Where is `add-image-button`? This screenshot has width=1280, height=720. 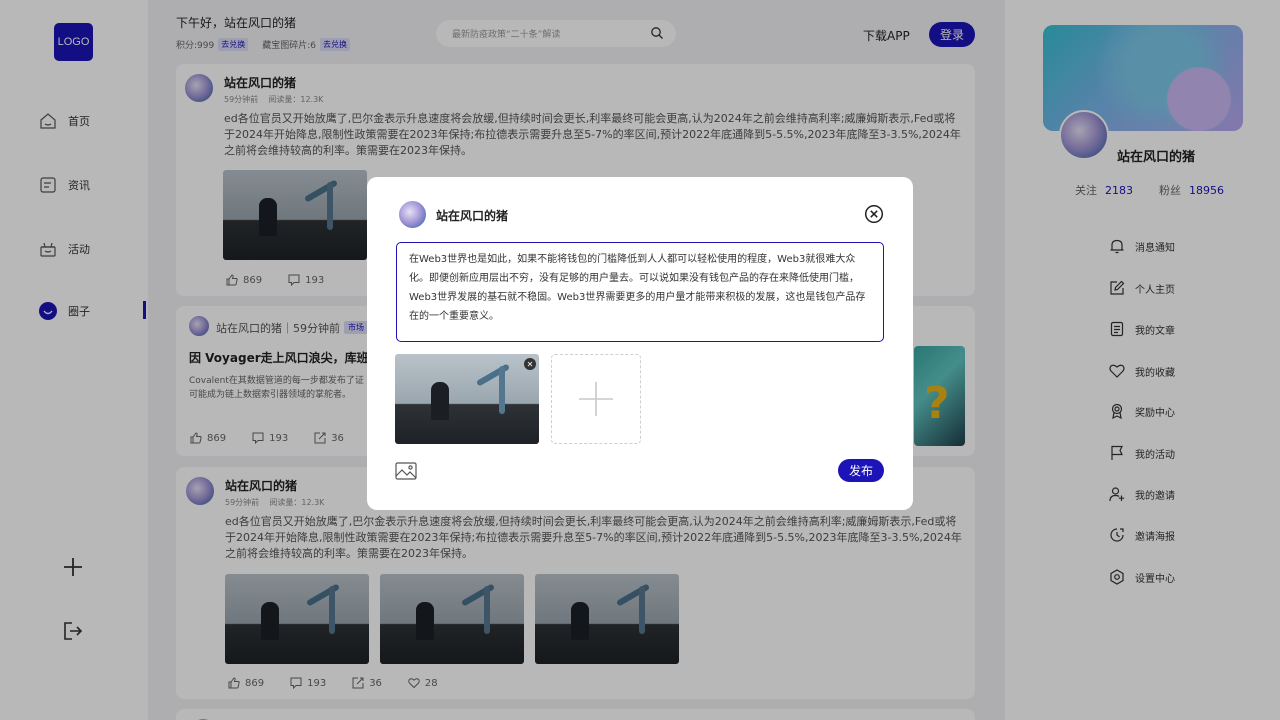
add-image-button is located at coordinates (596, 399).